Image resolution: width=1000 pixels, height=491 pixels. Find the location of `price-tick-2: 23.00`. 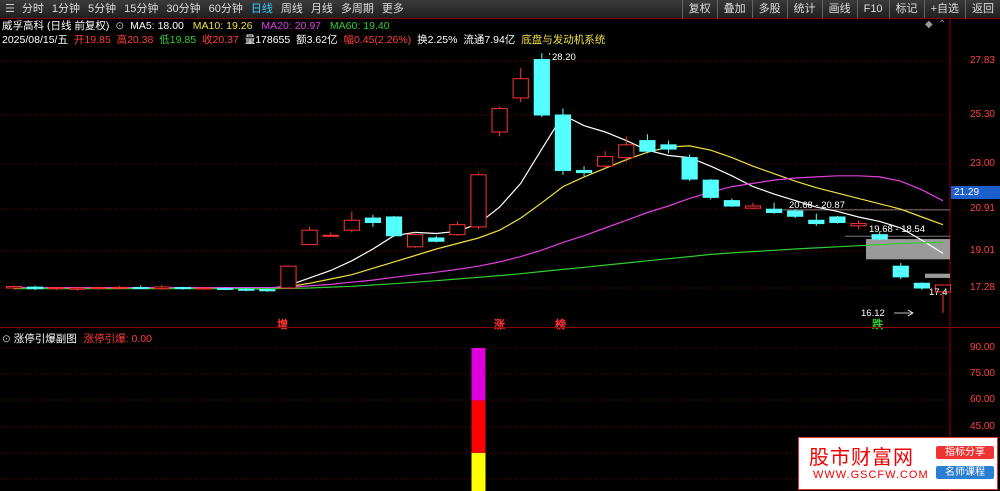

price-tick-2: 23.00 is located at coordinates (982, 163).